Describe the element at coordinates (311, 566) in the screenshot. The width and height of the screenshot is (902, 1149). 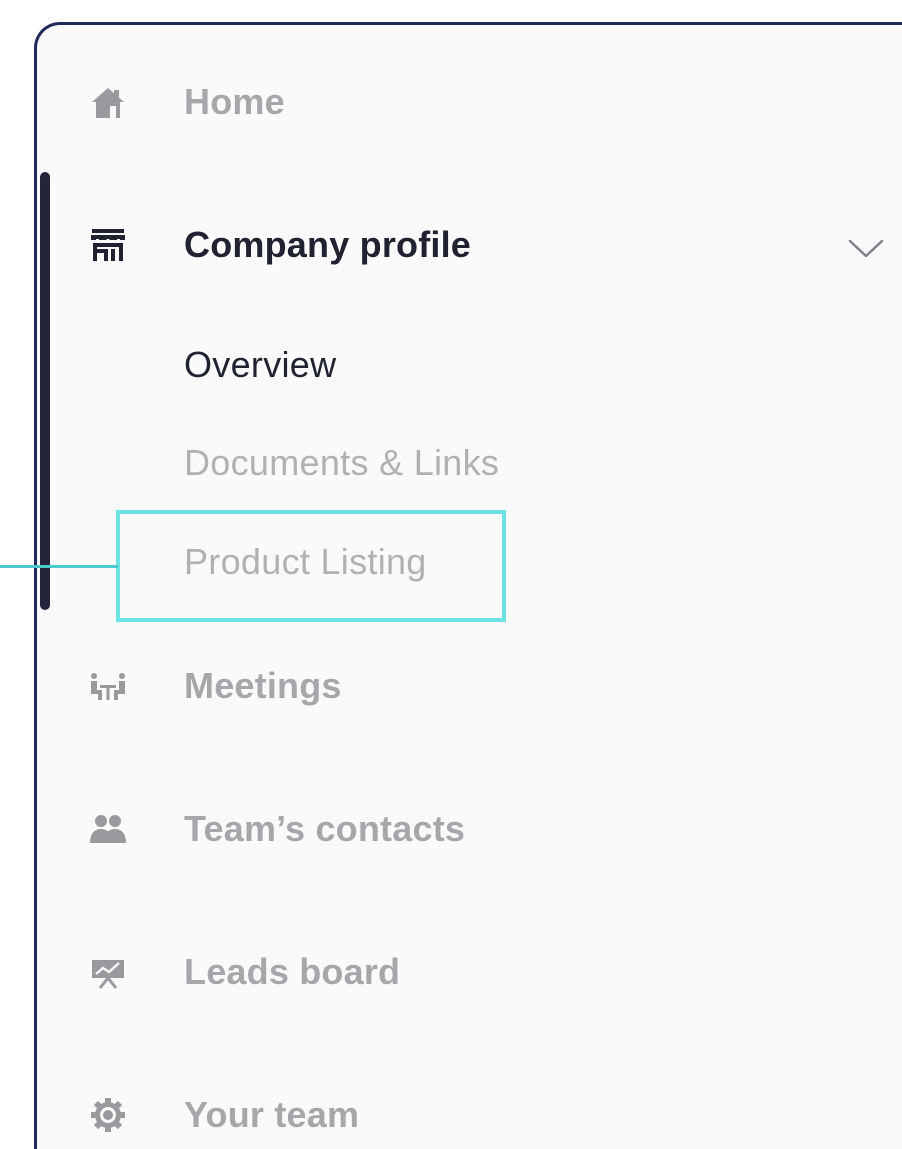
I see `highlight-annotation` at that location.